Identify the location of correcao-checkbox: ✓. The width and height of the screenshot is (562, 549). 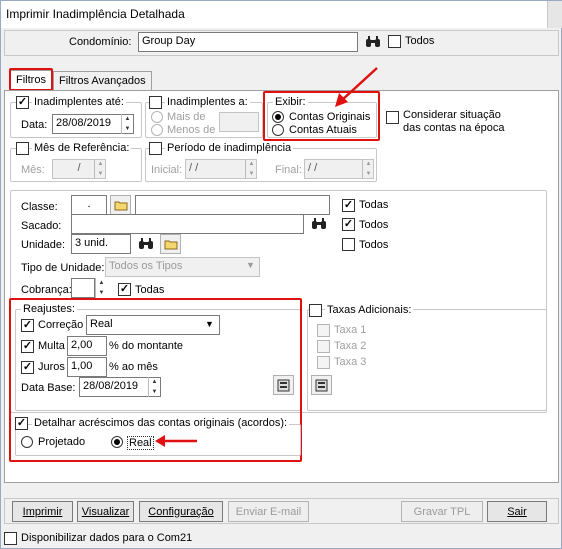
(27, 325).